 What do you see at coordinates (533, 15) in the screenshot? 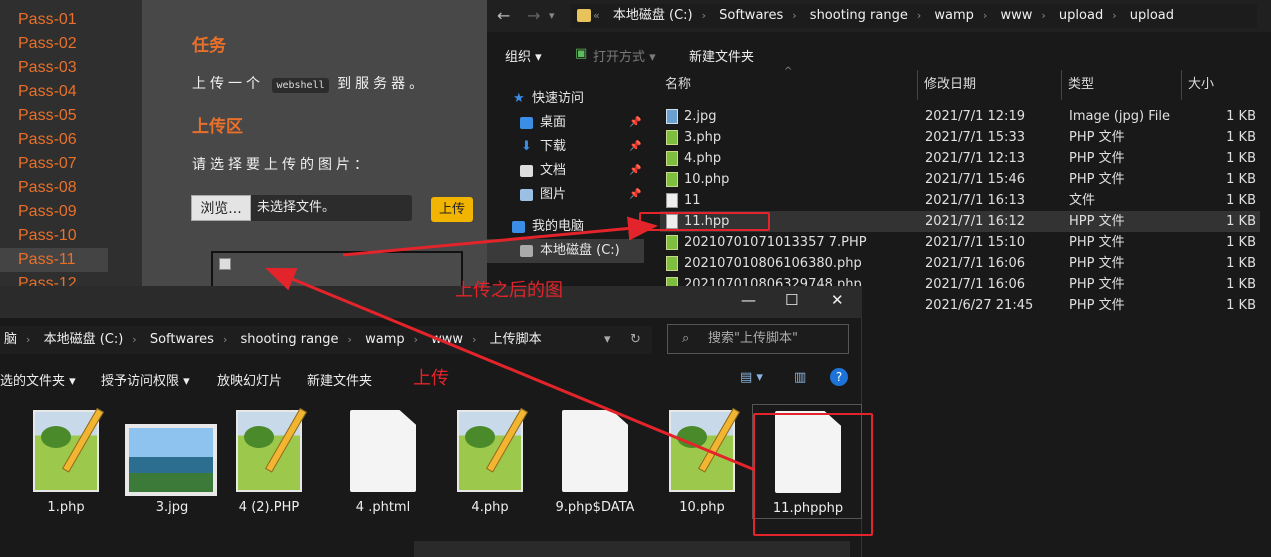
I see `forward-arrow-icon: →` at bounding box center [533, 15].